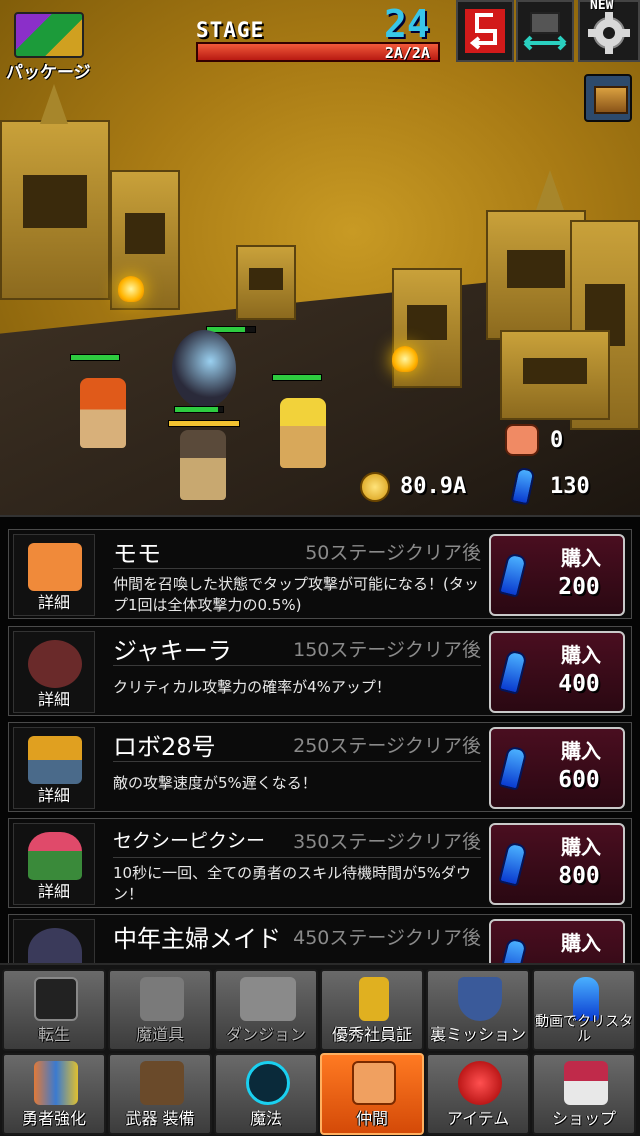  I want to click on menu-hero-upgrade: 勇者強化, so click(54, 1094).